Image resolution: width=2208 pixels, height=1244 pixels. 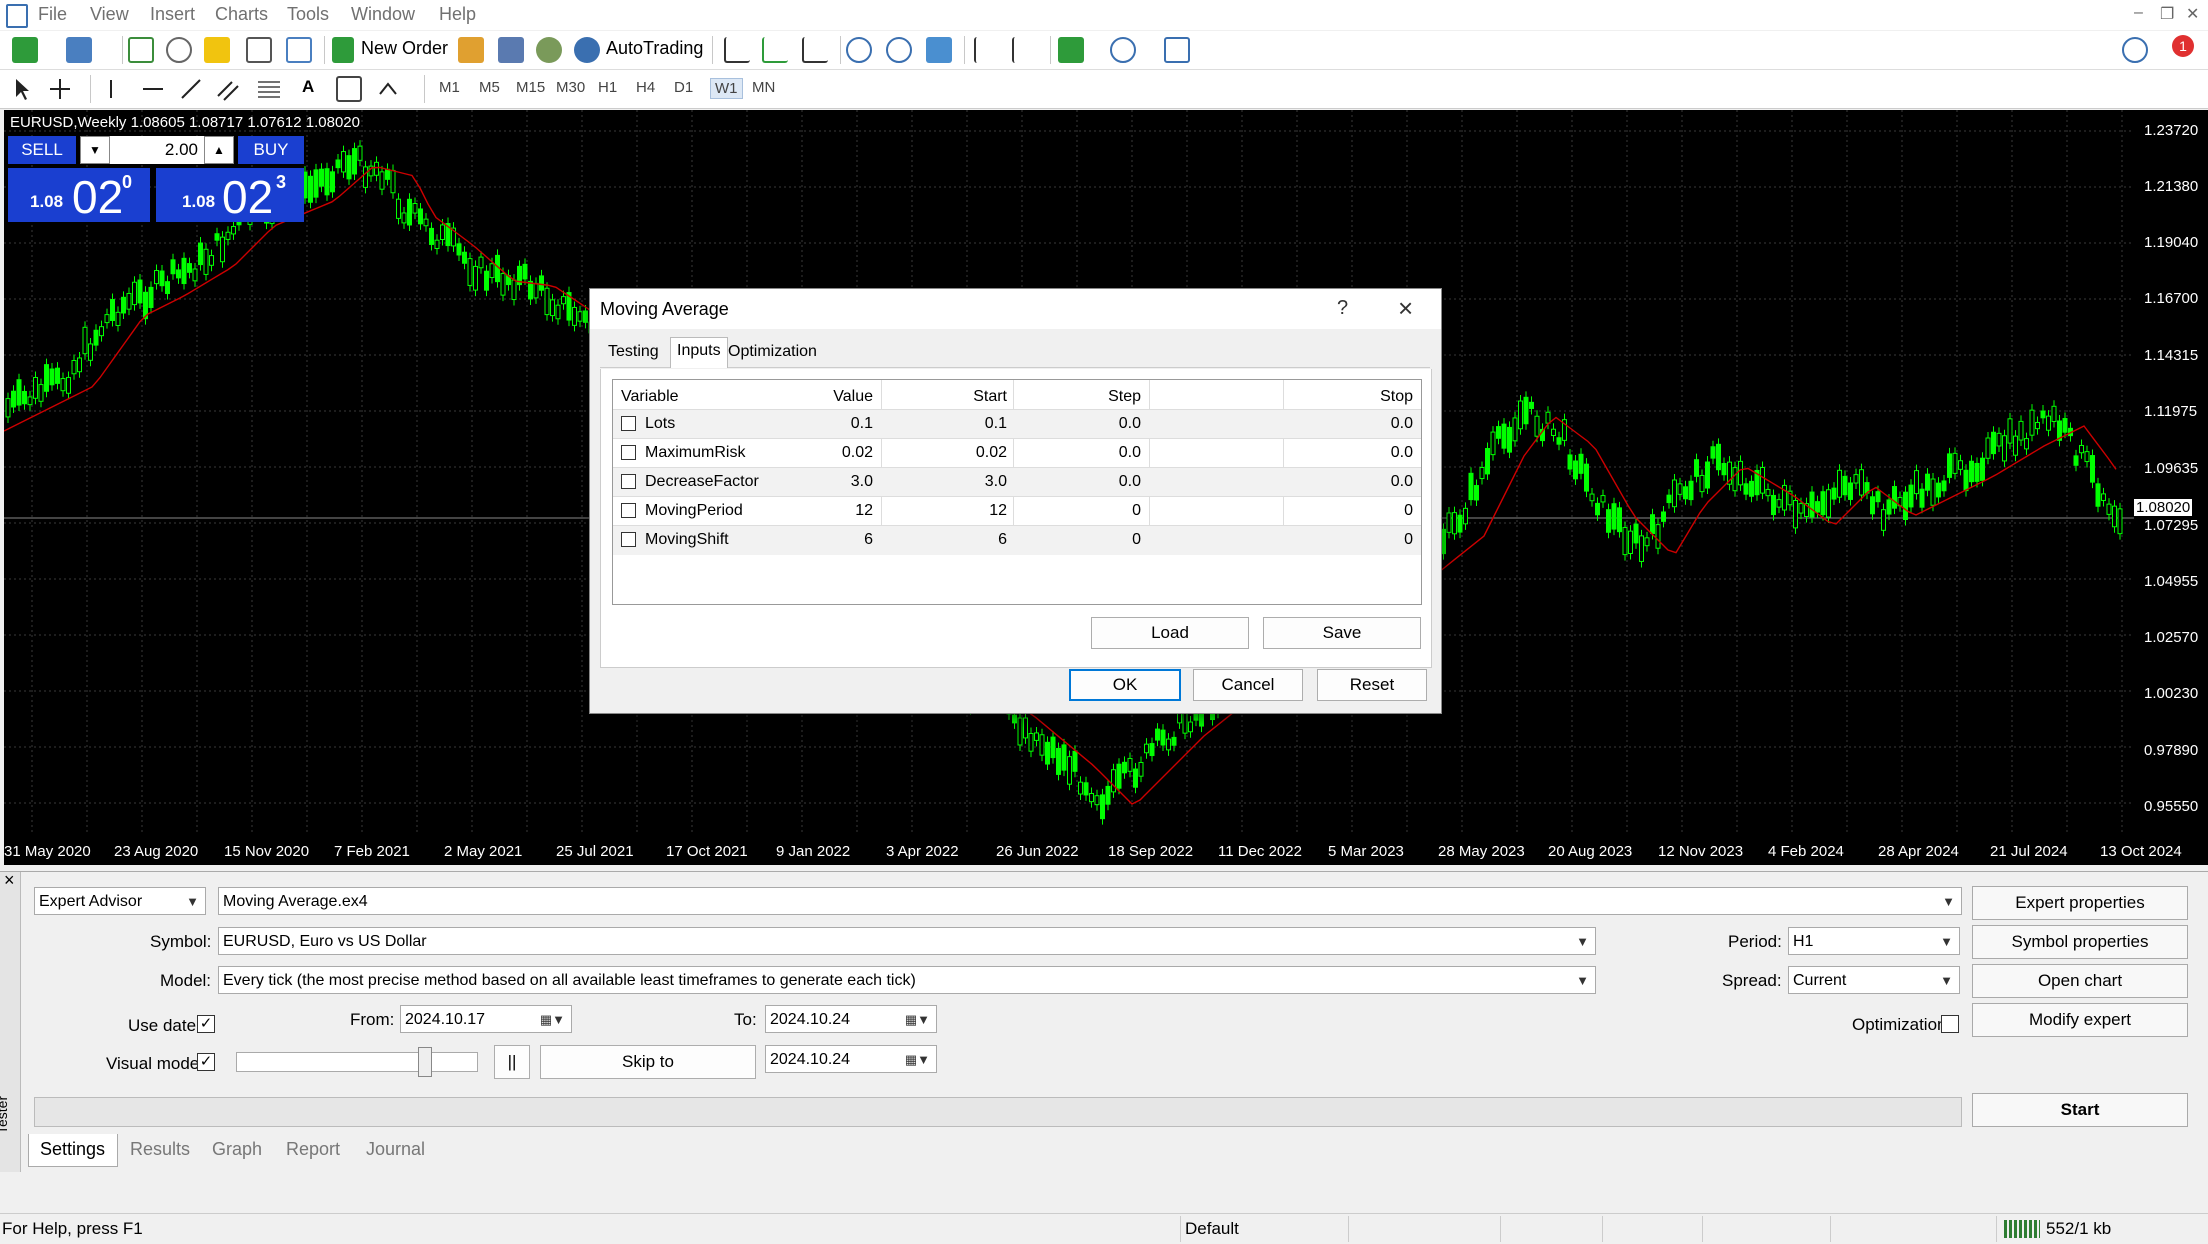 I want to click on cell-value: 0.02, so click(x=857, y=453).